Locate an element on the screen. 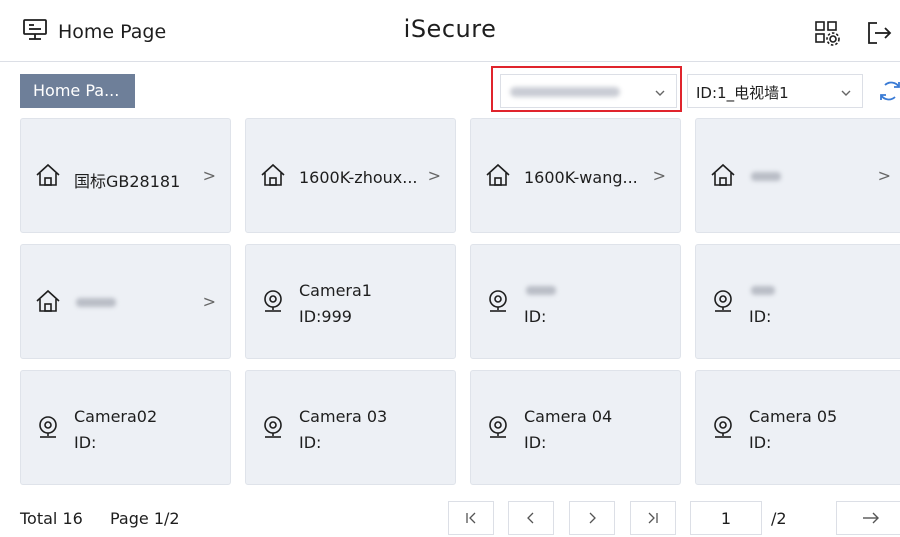 This screenshot has width=900, height=537. prev-page-button is located at coordinates (531, 518).